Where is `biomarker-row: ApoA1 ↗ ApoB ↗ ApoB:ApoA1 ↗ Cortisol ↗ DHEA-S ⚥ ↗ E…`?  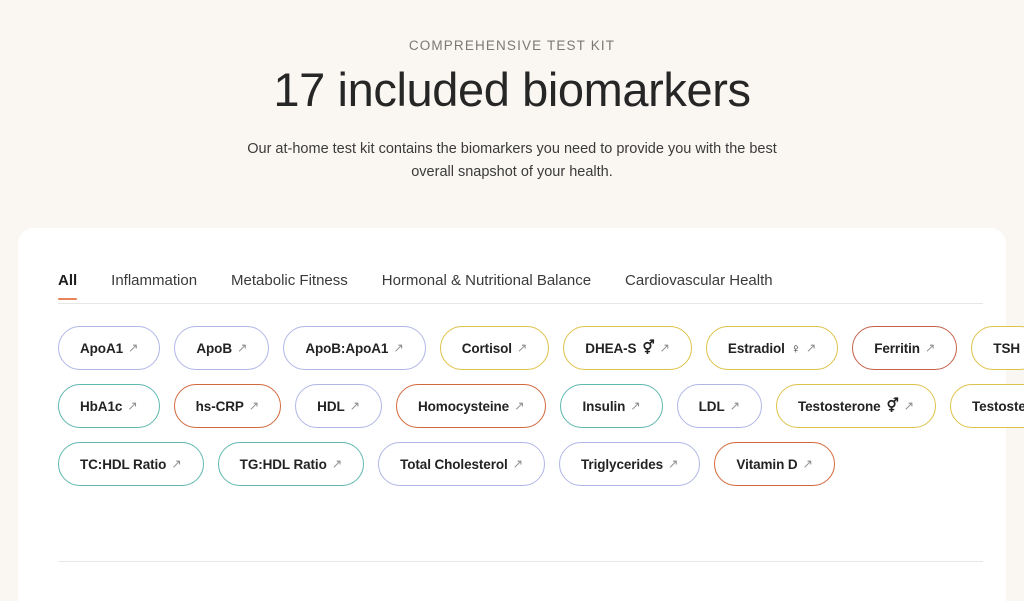
biomarker-row: ApoA1 ↗ ApoB ↗ ApoB:ApoA1 ↗ Cortisol ↗ DHEA-S ⚥ ↗ E… is located at coordinates (541, 348).